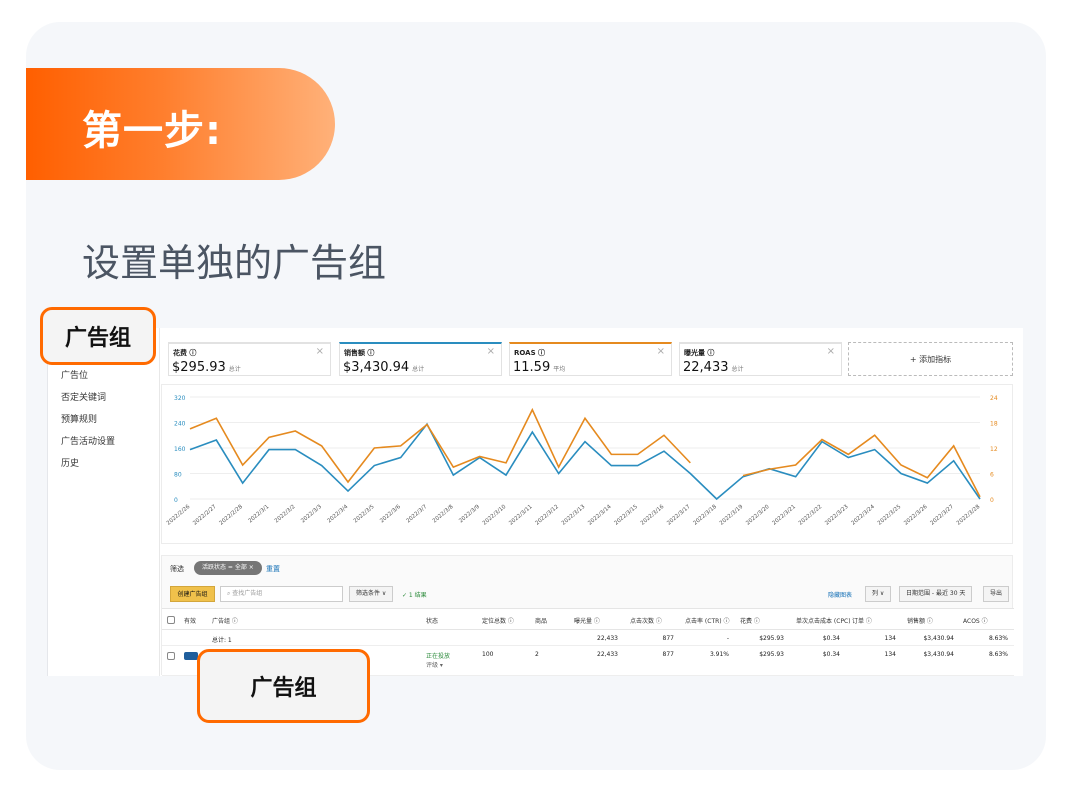  What do you see at coordinates (192, 594) in the screenshot?
I see `create-adgroup-button: 创建广告组` at bounding box center [192, 594].